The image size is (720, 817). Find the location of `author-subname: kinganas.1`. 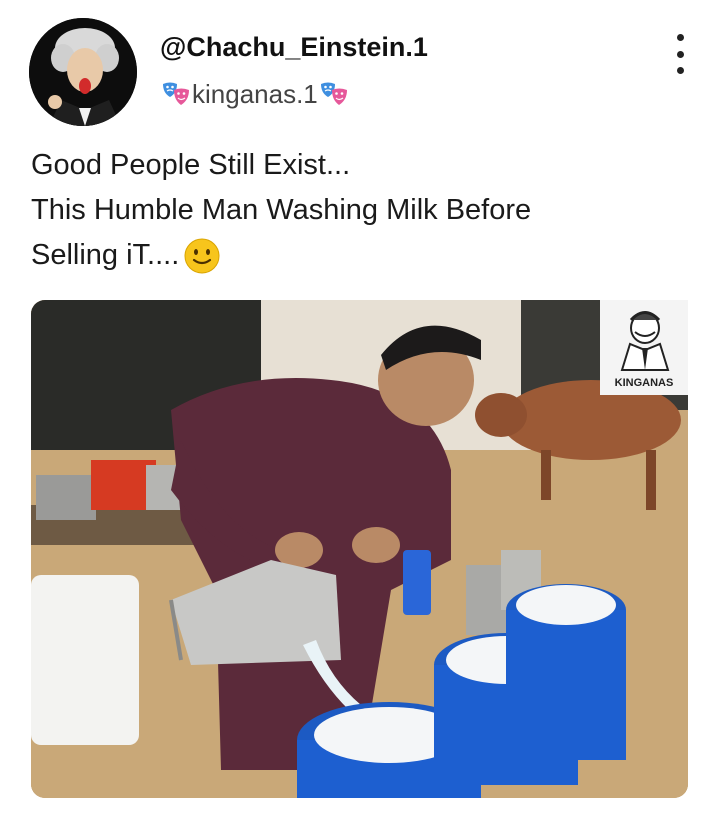

author-subname: kinganas.1 is located at coordinates (255, 93).